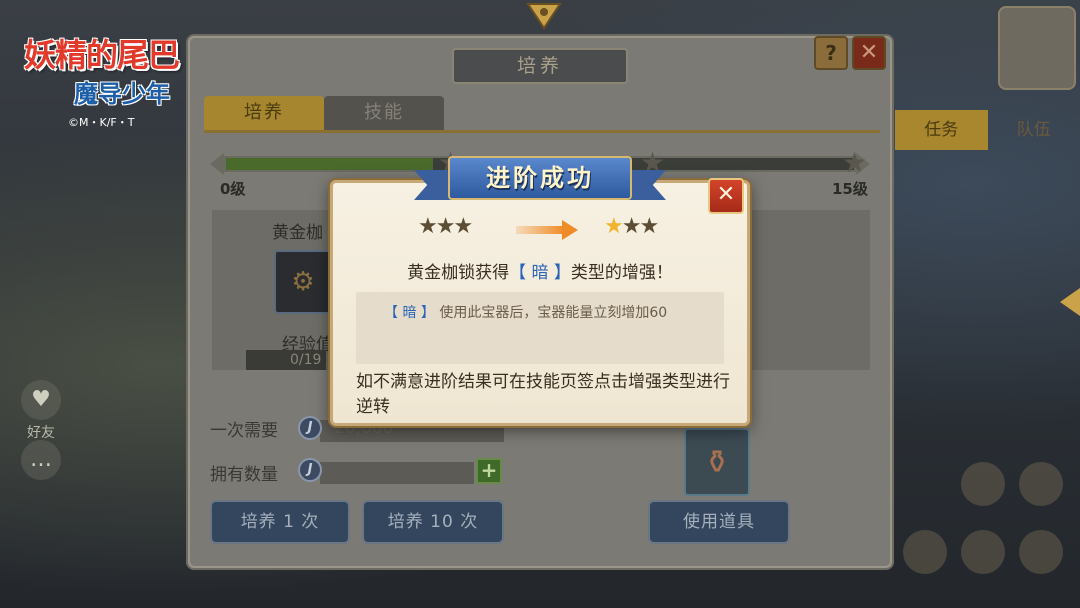 This screenshot has height=608, width=1080. What do you see at coordinates (244, 431) in the screenshot?
I see `cost-label: 一次需要` at bounding box center [244, 431].